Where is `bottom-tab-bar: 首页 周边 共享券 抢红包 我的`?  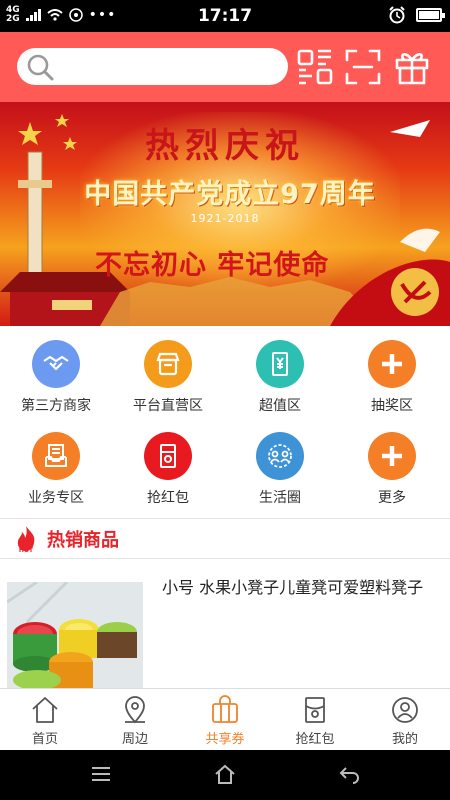
bottom-tab-bar: 首页 周边 共享券 抢红包 我的 is located at coordinates (225, 719).